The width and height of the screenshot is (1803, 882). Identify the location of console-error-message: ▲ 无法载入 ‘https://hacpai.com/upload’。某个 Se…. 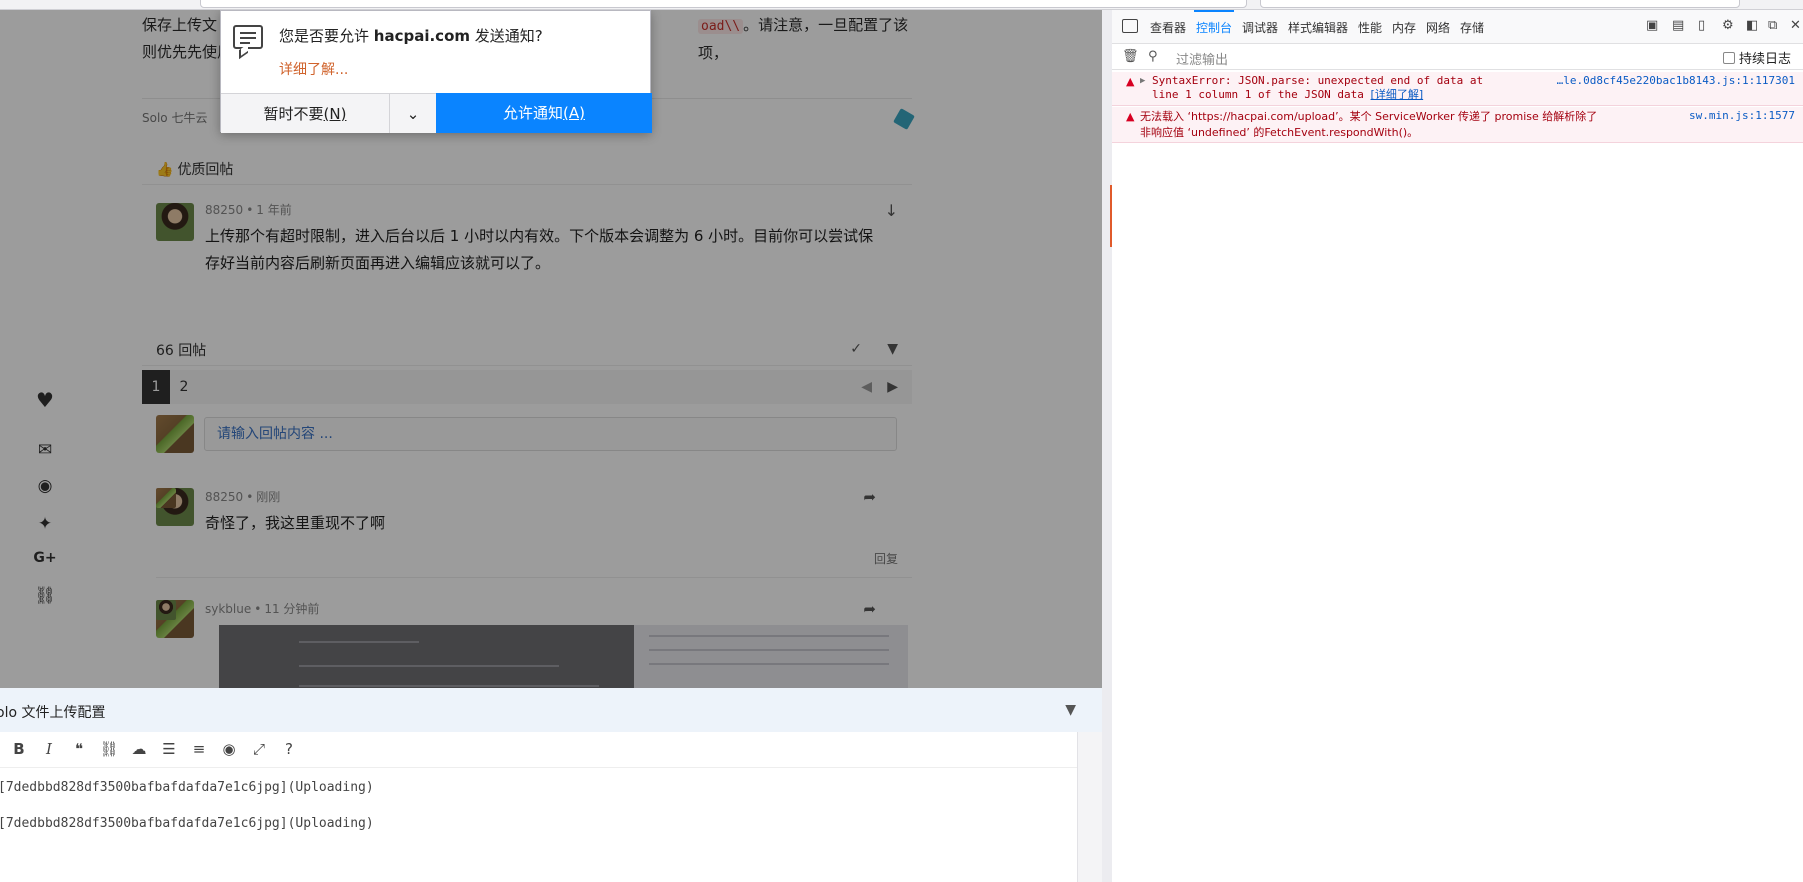
(1457, 125).